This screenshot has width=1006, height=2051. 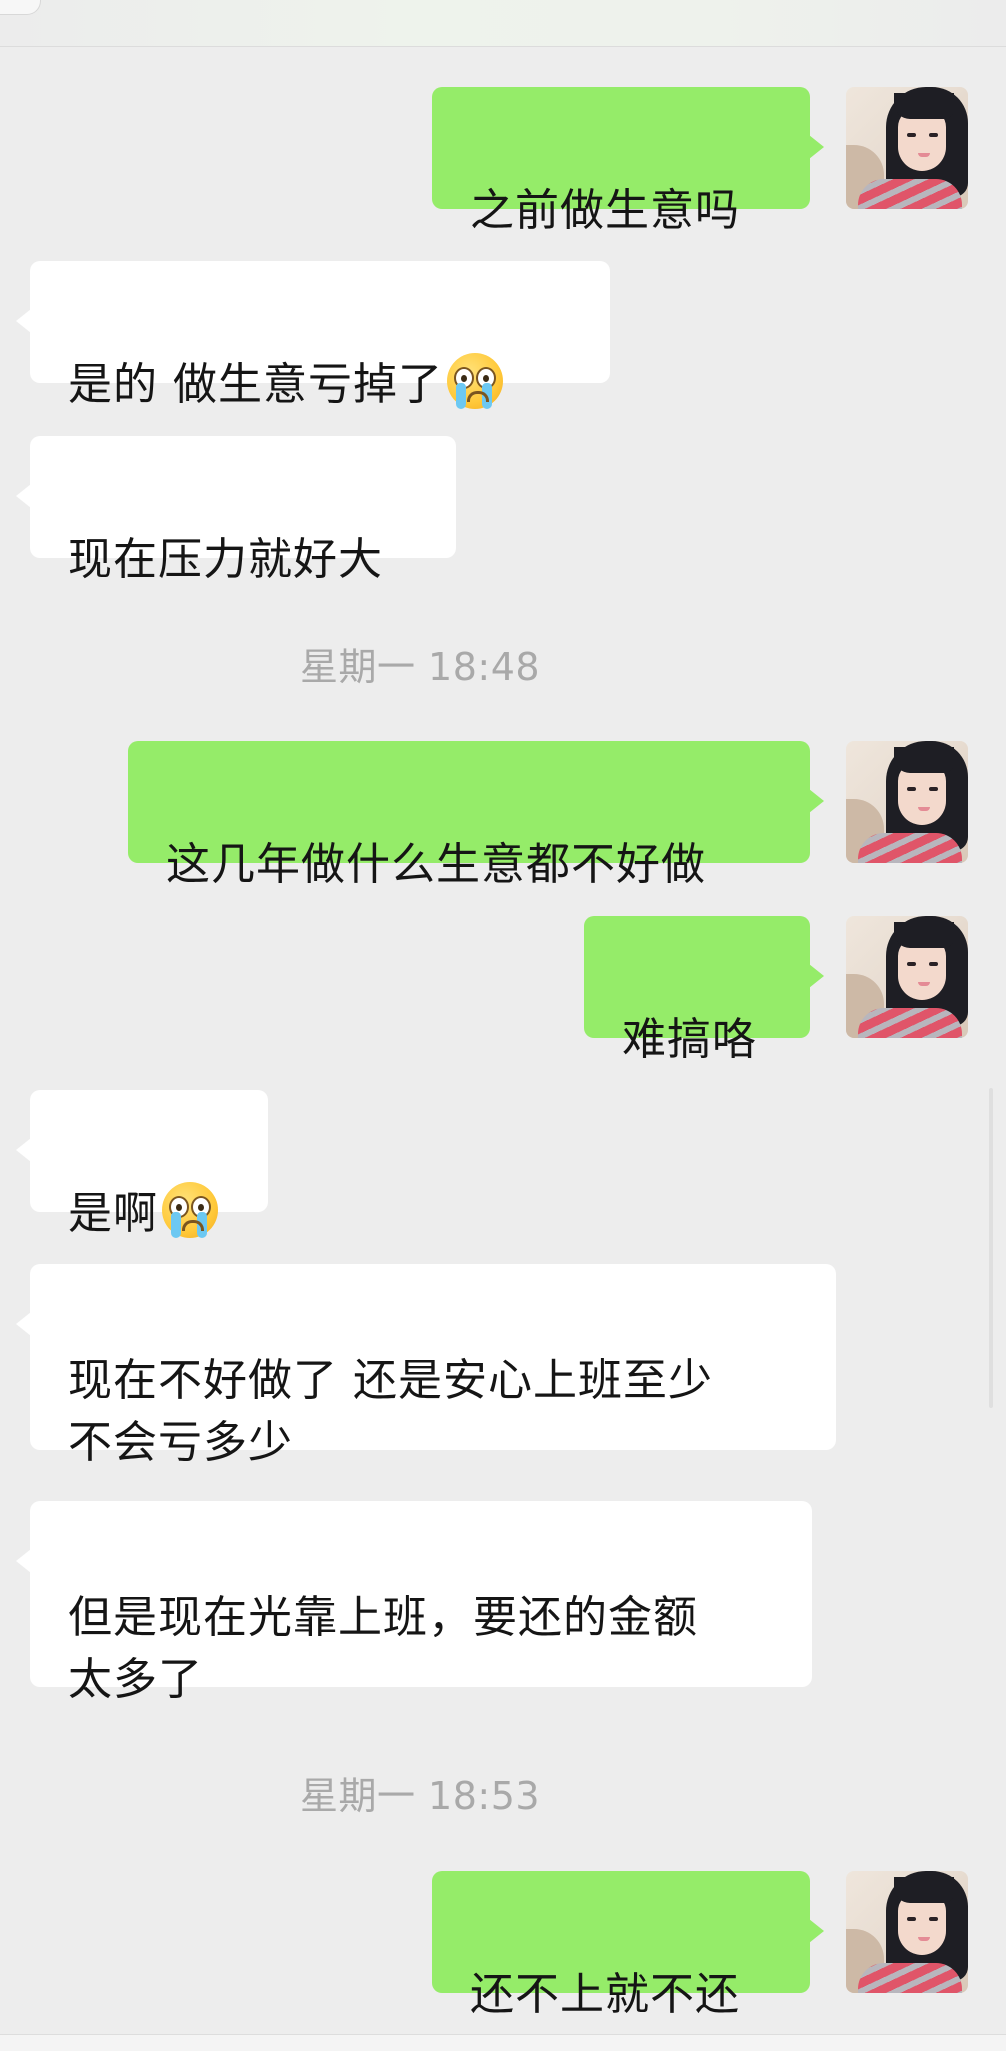 What do you see at coordinates (605, 1994) in the screenshot?
I see `message-text: 还不上就不还` at bounding box center [605, 1994].